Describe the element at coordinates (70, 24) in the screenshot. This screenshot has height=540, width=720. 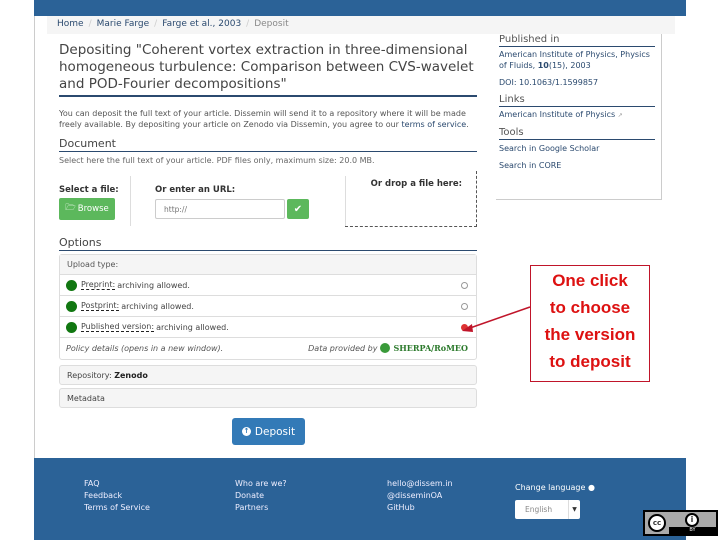
I see `breadcrumb-home: Home` at that location.